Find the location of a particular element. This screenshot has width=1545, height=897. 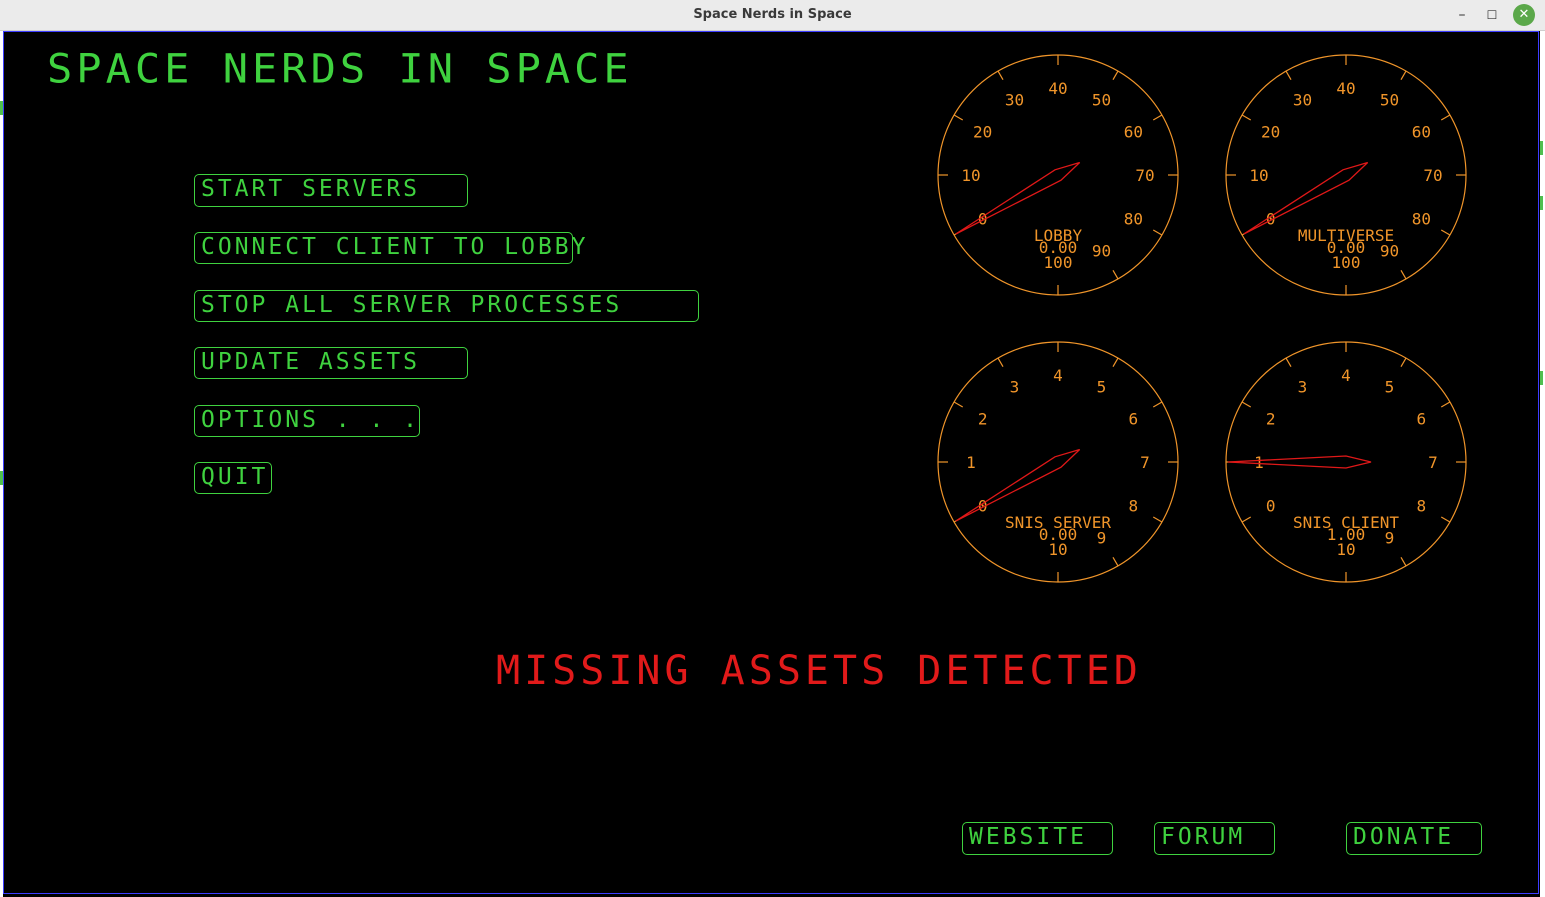

missing-assets-warning: MISSING ASSETS DETECTED is located at coordinates (819, 671).